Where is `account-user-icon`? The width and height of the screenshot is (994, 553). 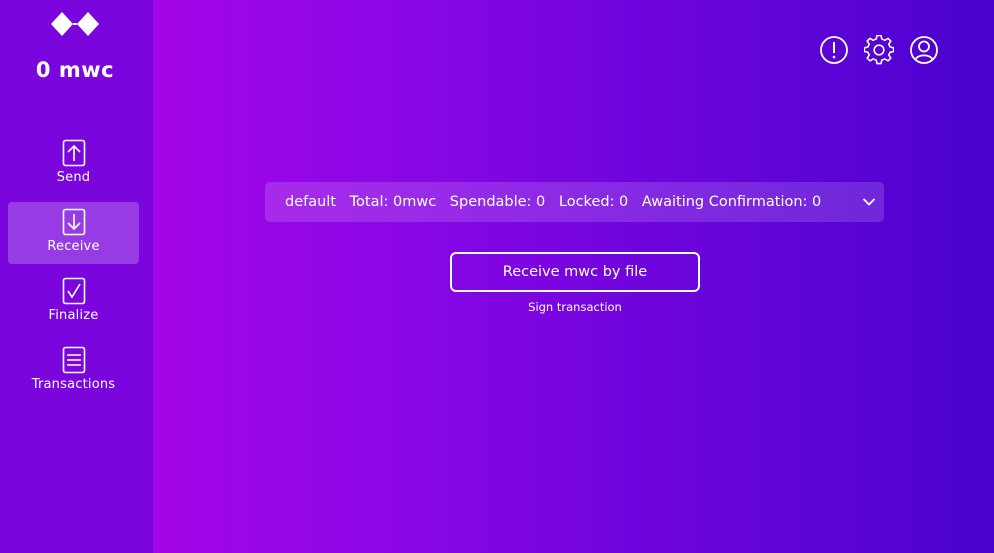 account-user-icon is located at coordinates (924, 50).